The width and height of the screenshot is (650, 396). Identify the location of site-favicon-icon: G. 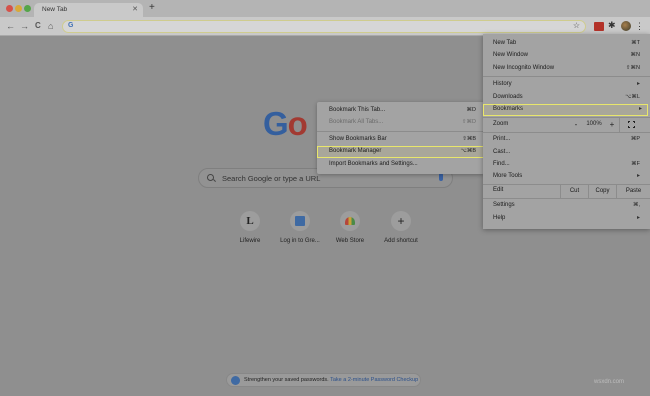
(71, 25).